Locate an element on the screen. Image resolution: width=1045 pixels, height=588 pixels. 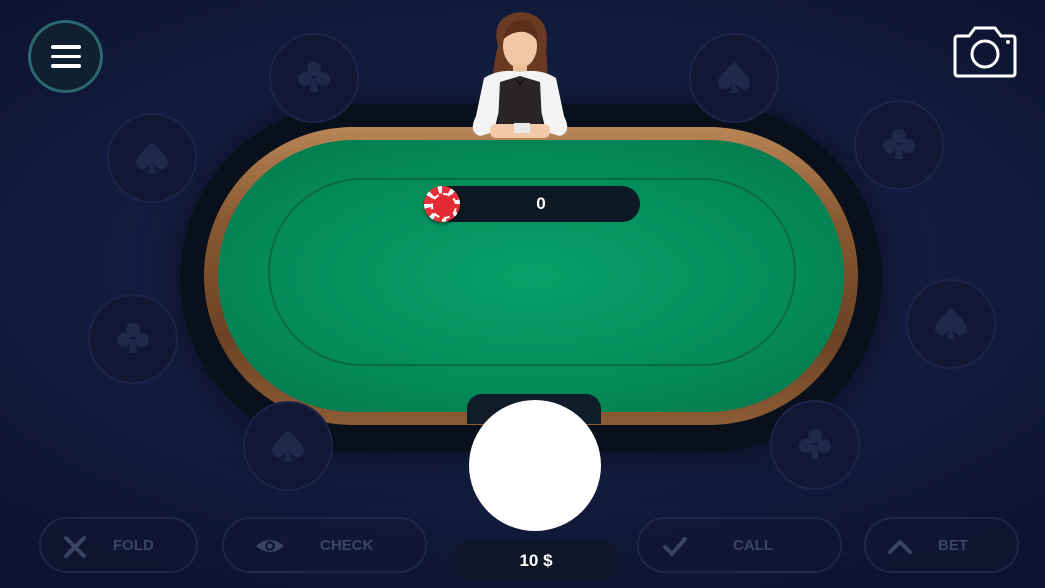
check-label: CHECK is located at coordinates (347, 545).